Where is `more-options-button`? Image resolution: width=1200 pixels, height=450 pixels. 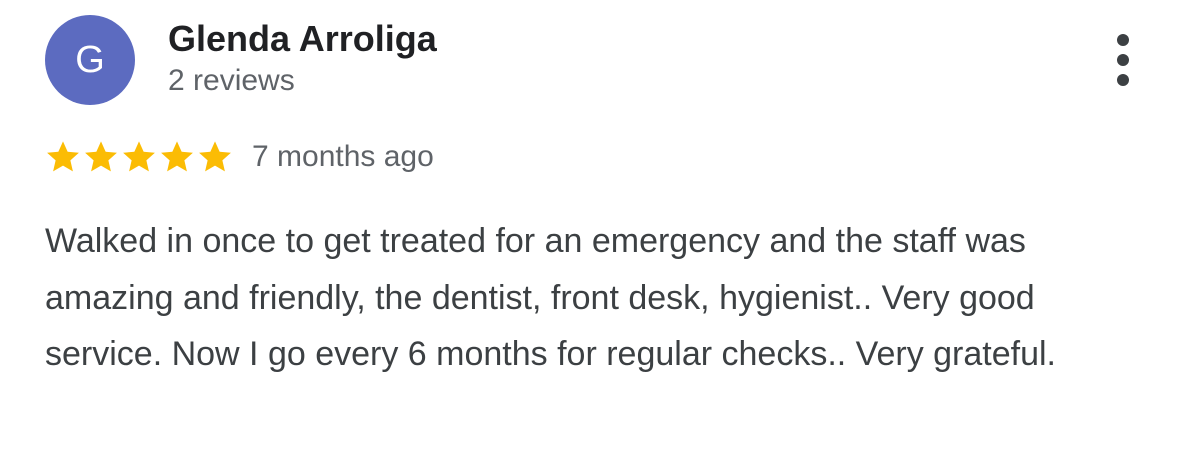
more-options-button is located at coordinates (1123, 60).